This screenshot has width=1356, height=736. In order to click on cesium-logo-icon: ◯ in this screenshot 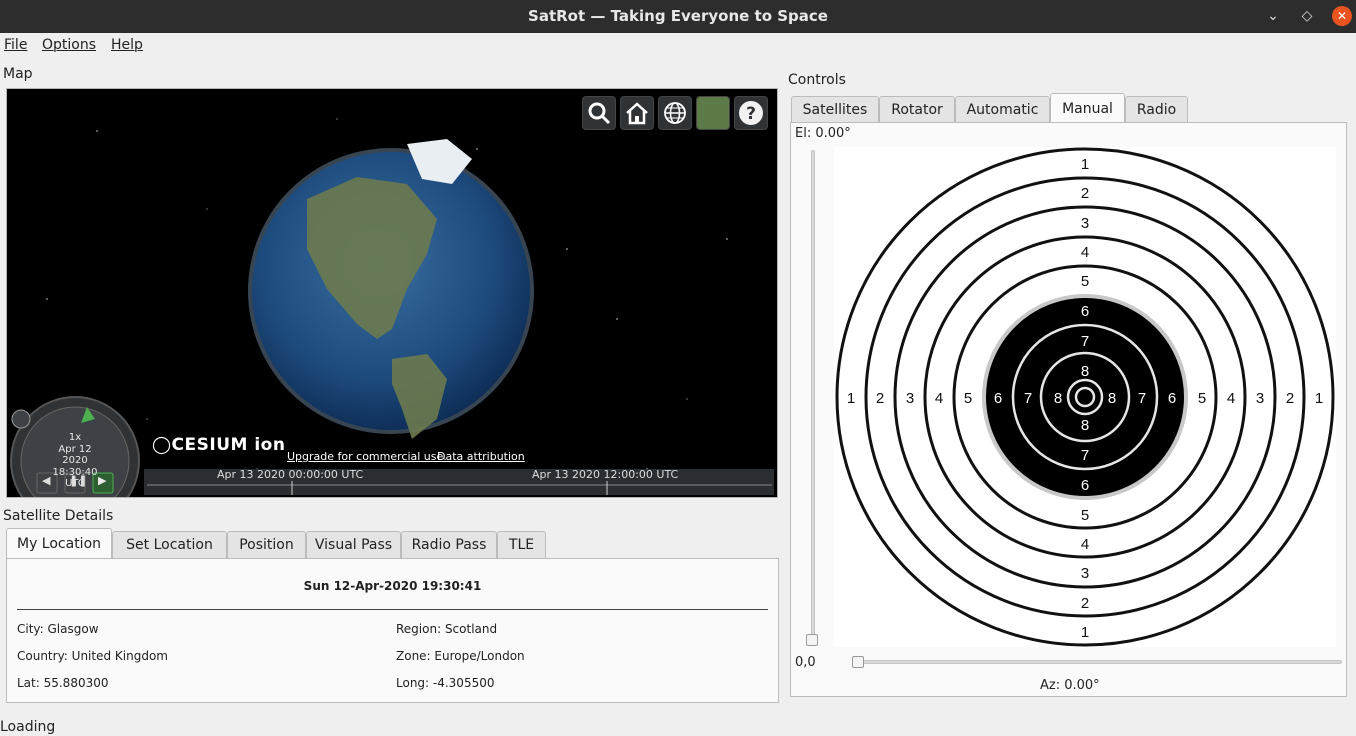, I will do `click(162, 445)`.